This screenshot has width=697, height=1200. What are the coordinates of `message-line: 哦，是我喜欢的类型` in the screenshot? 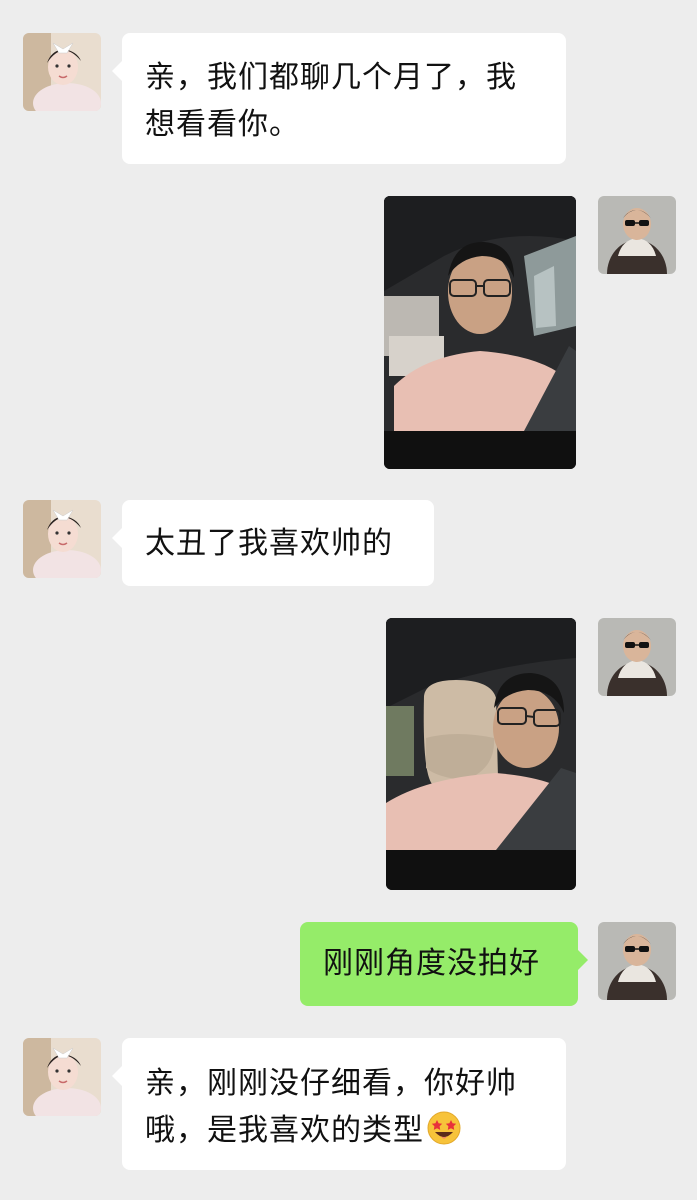 It's located at (284, 1130).